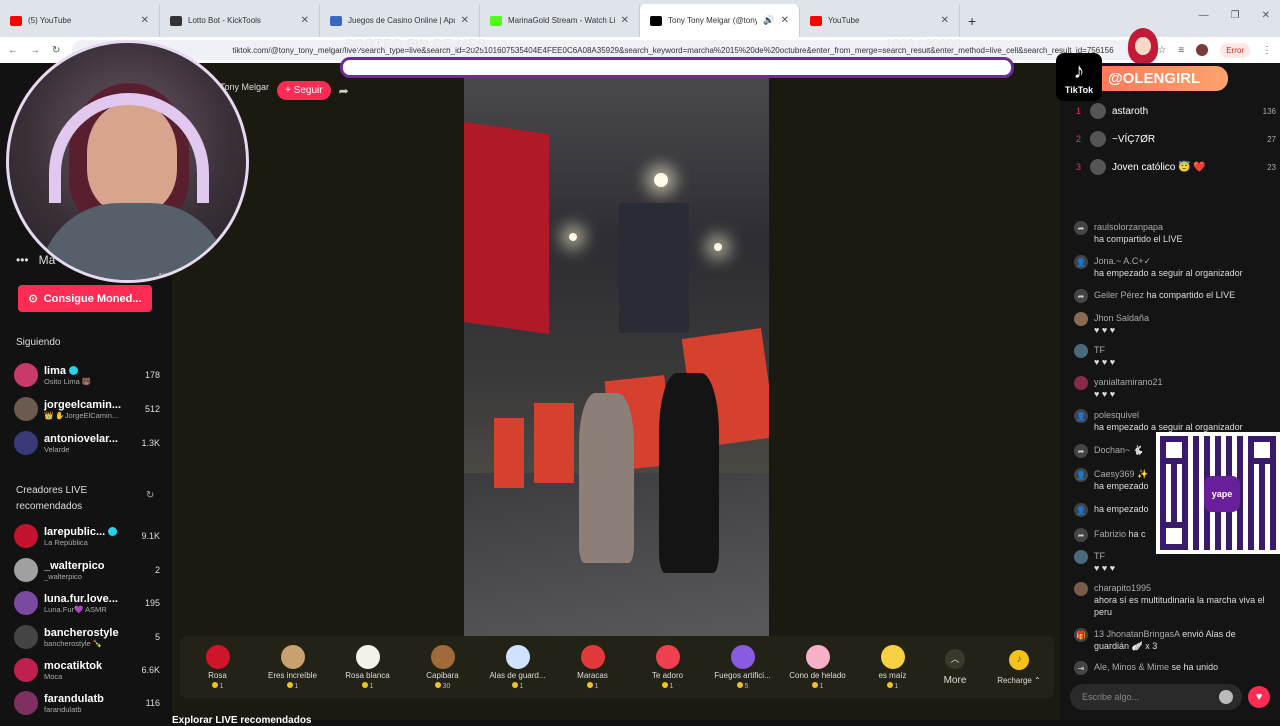 The width and height of the screenshot is (1280, 726). I want to click on more-gifts-button: ︿ More, so click(955, 667).